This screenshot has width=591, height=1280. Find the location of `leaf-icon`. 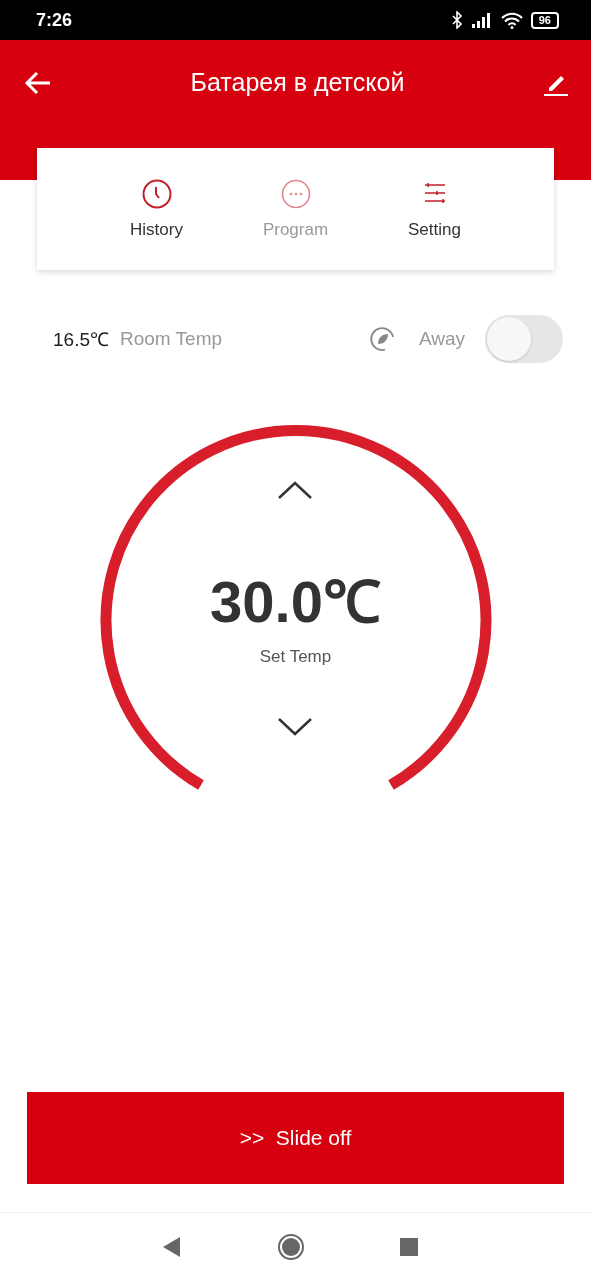

leaf-icon is located at coordinates (382, 339).